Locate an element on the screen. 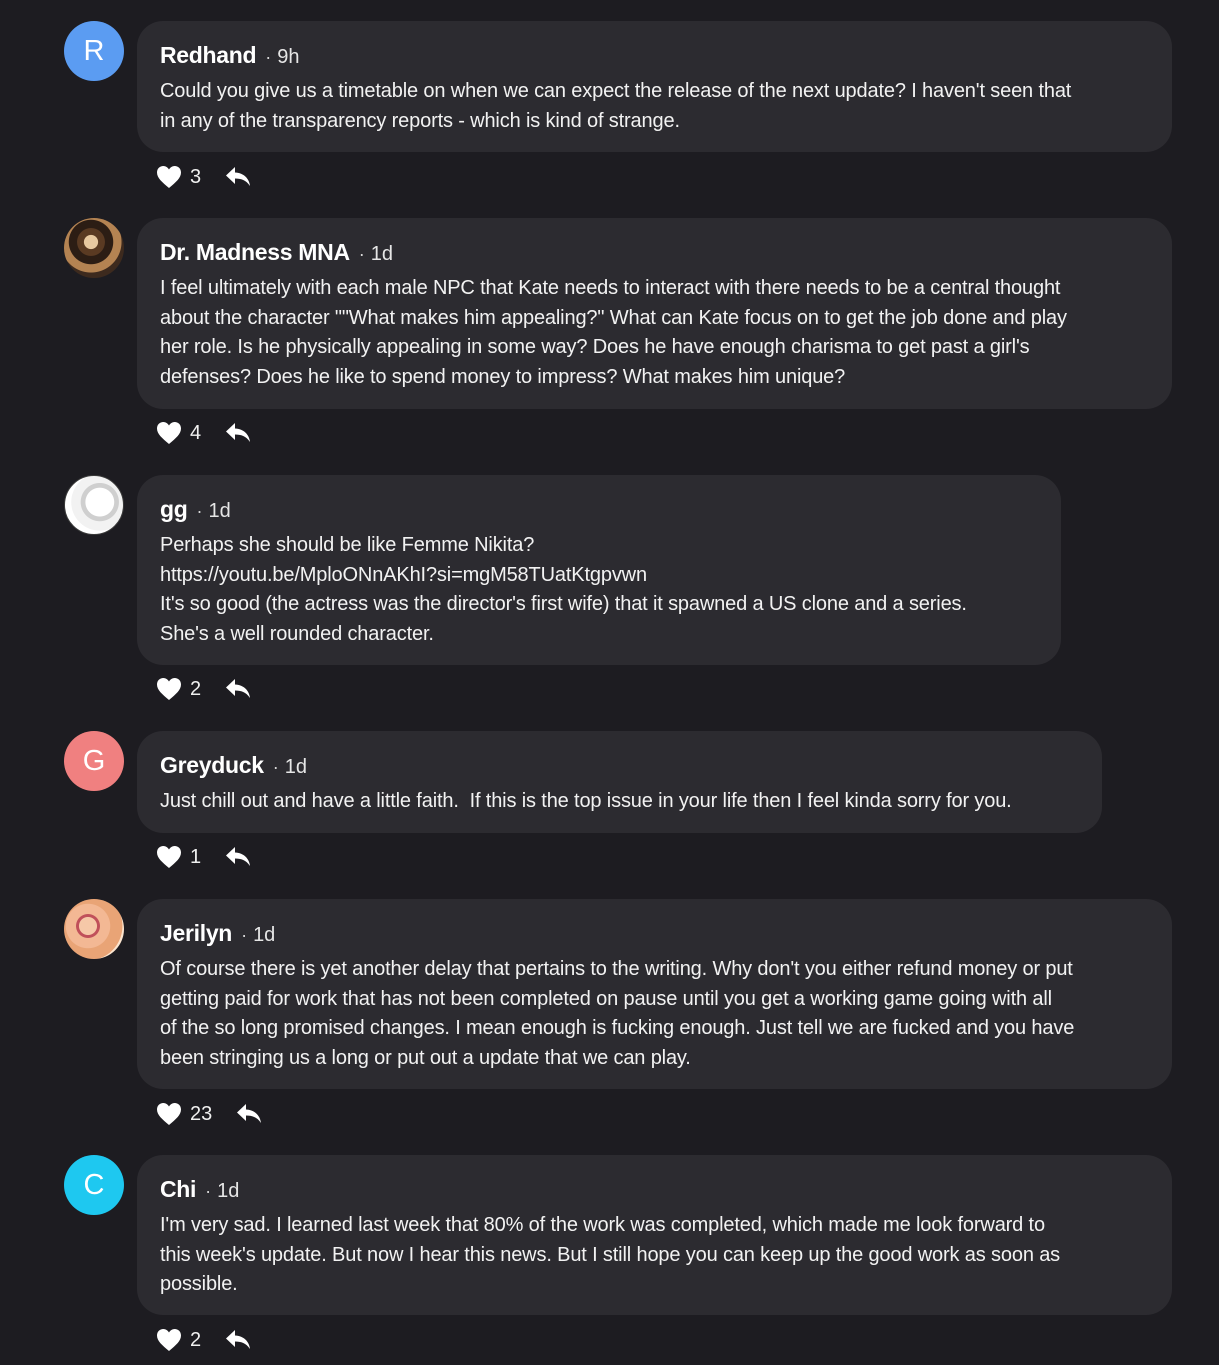  avatar: C is located at coordinates (94, 1185).